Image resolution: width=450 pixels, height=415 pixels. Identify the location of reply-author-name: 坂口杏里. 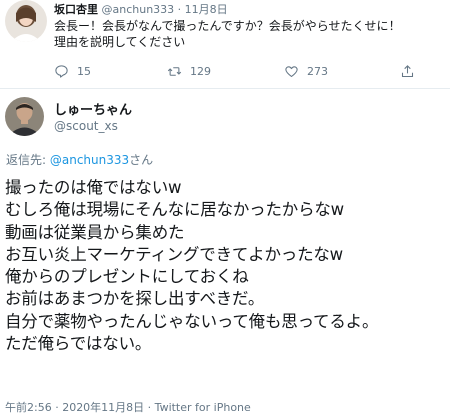
(76, 9).